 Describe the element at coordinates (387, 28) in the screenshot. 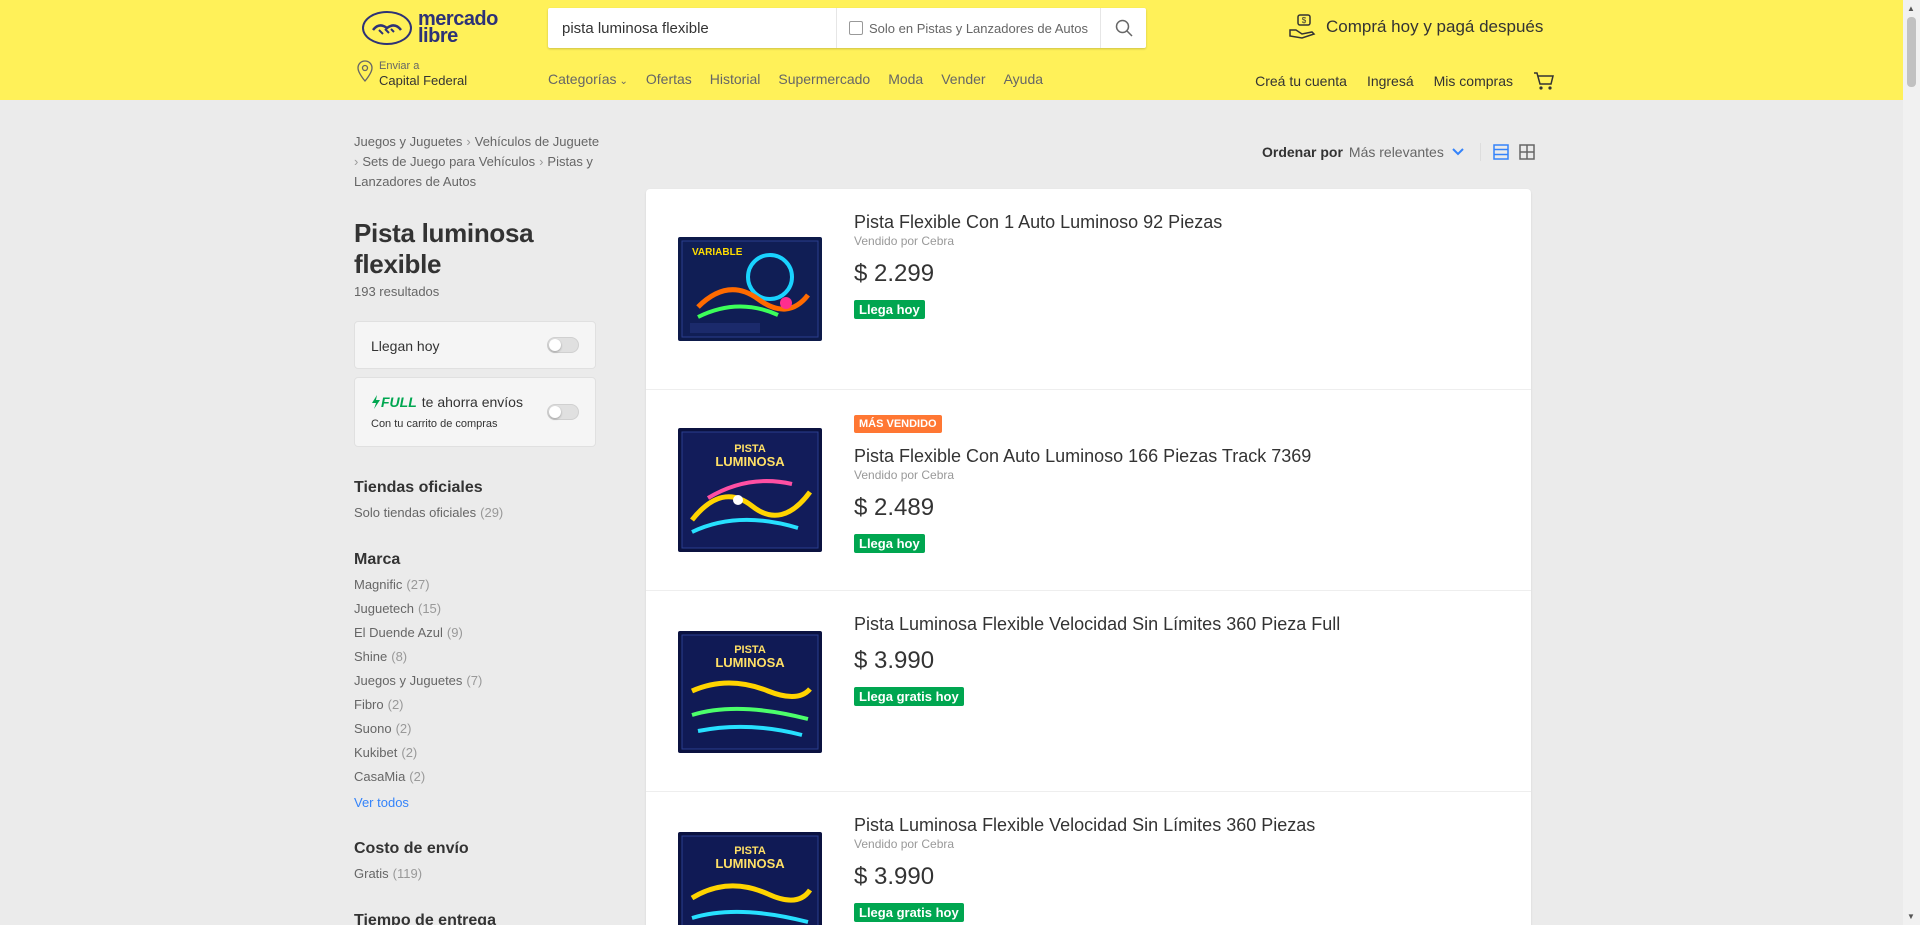

I see `handshake-icon` at that location.